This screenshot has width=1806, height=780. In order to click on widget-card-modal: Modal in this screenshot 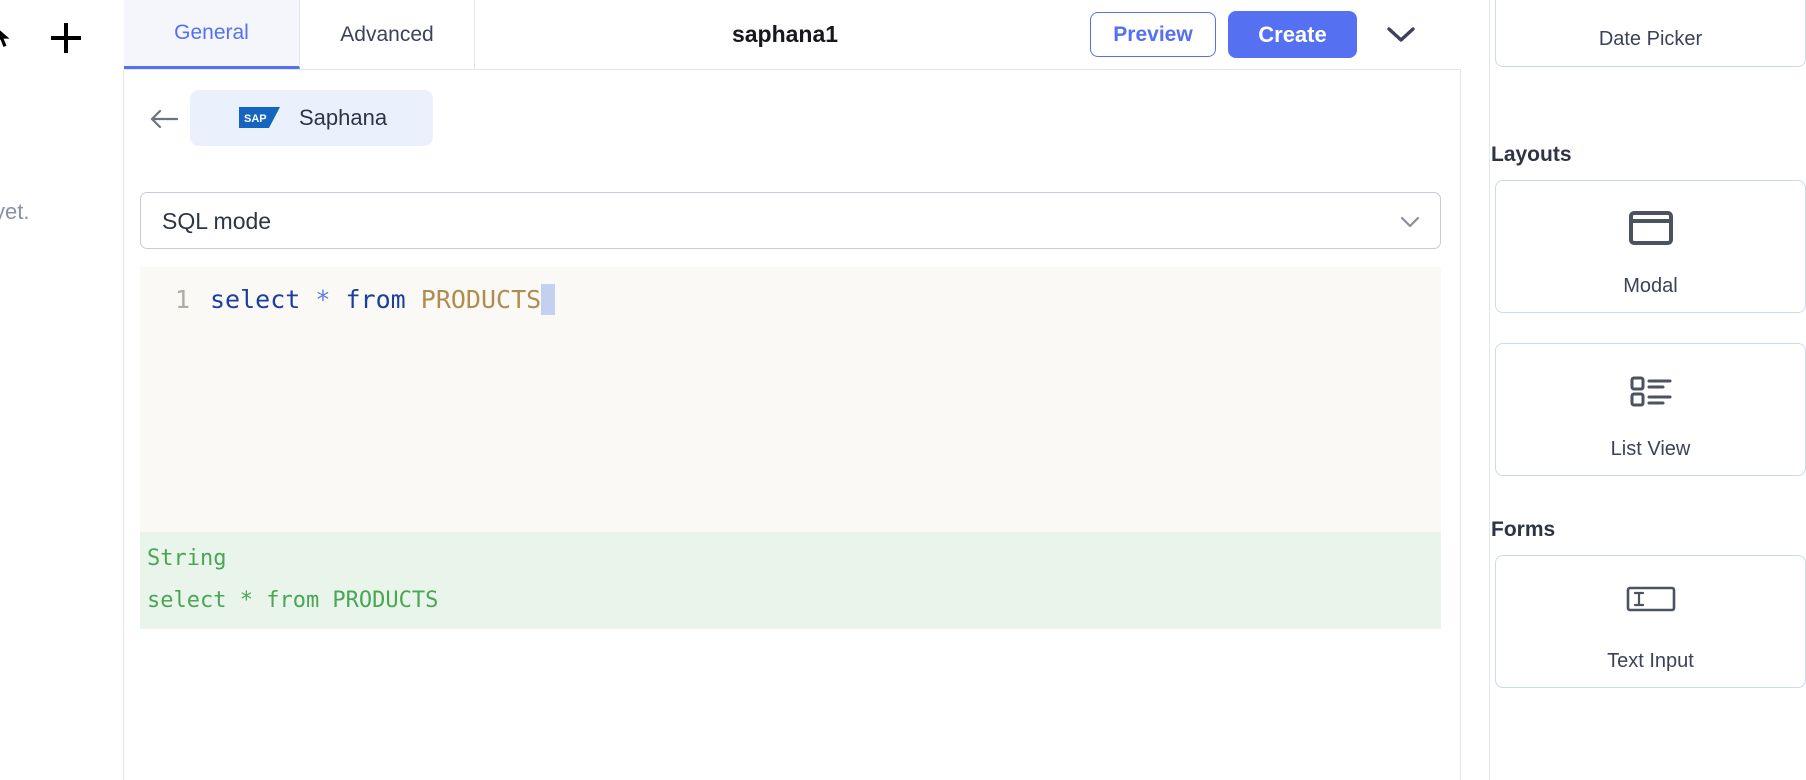, I will do `click(1650, 246)`.